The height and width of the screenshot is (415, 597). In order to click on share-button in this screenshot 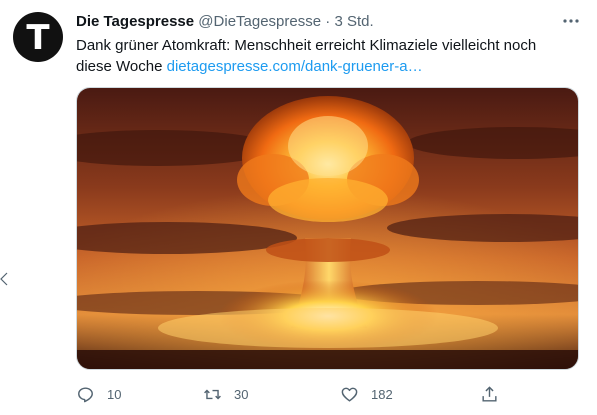, I will do `click(489, 394)`.